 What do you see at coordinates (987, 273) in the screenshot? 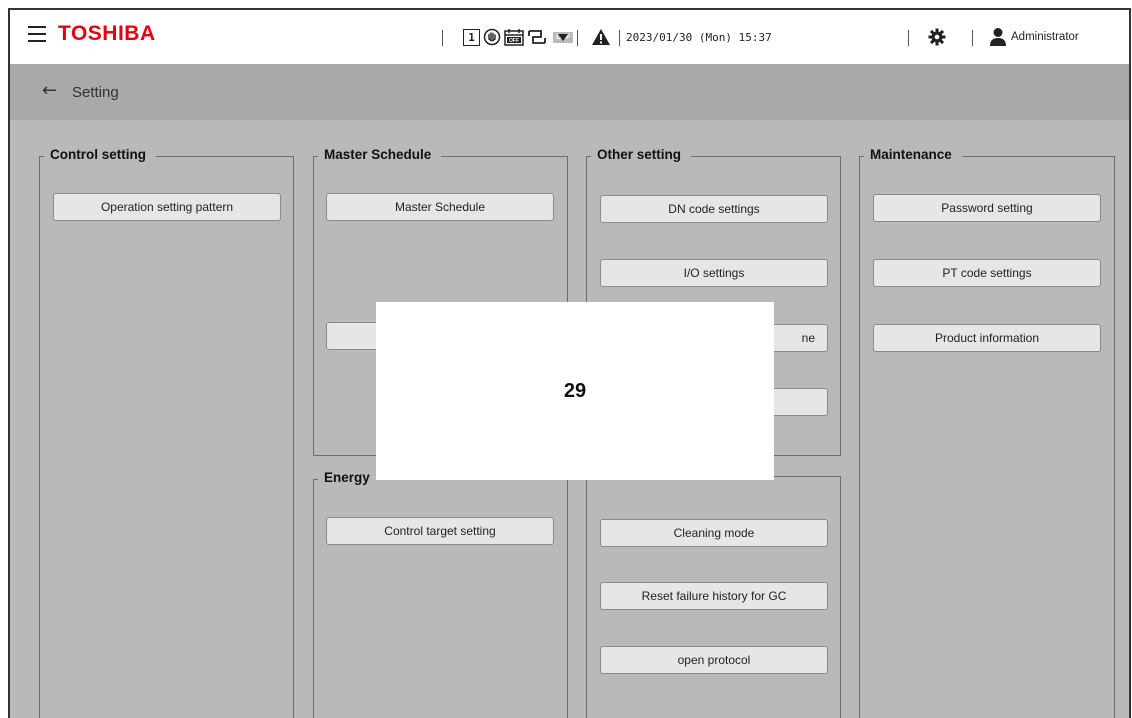
I see `pt-code-settings-button: PT code settings` at bounding box center [987, 273].